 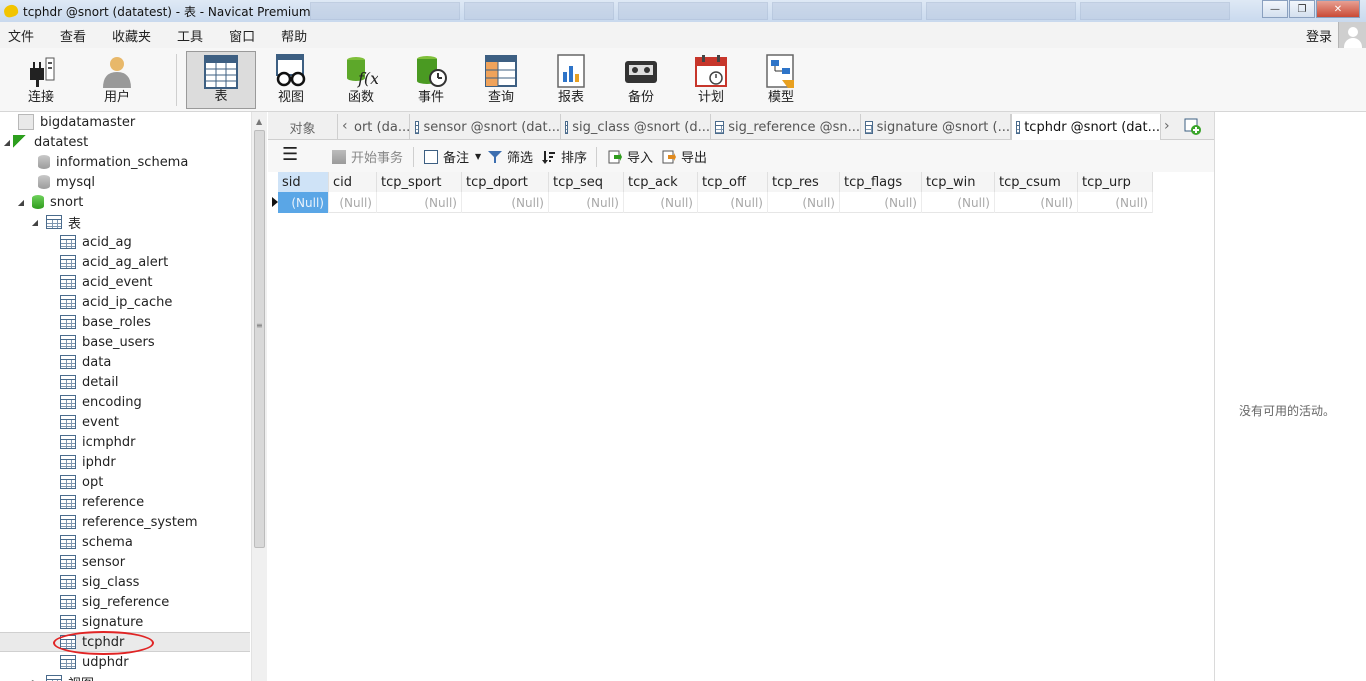 I want to click on hamburger-menu-icon: ☰, so click(x=290, y=154).